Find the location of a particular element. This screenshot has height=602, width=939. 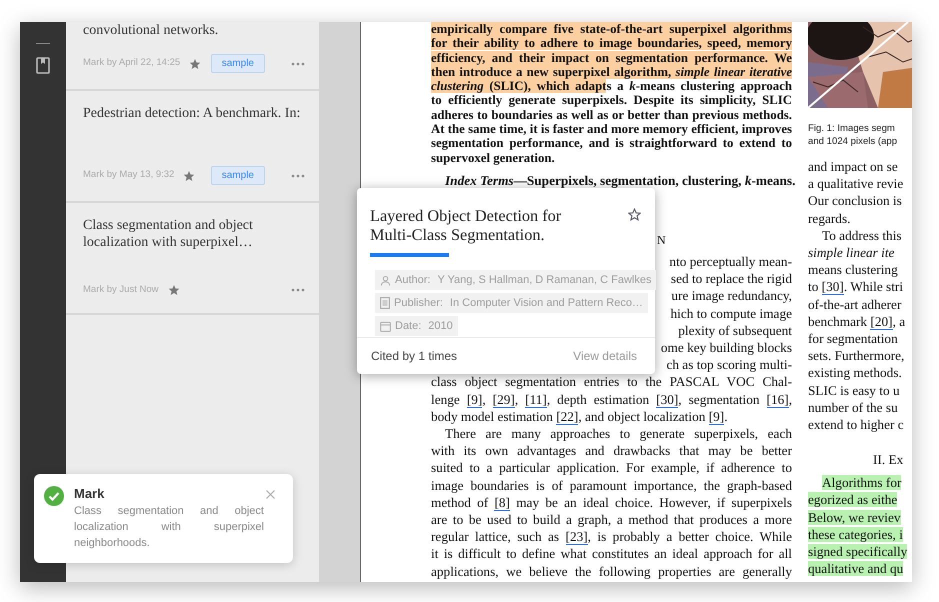

field-label: Author: is located at coordinates (412, 280).